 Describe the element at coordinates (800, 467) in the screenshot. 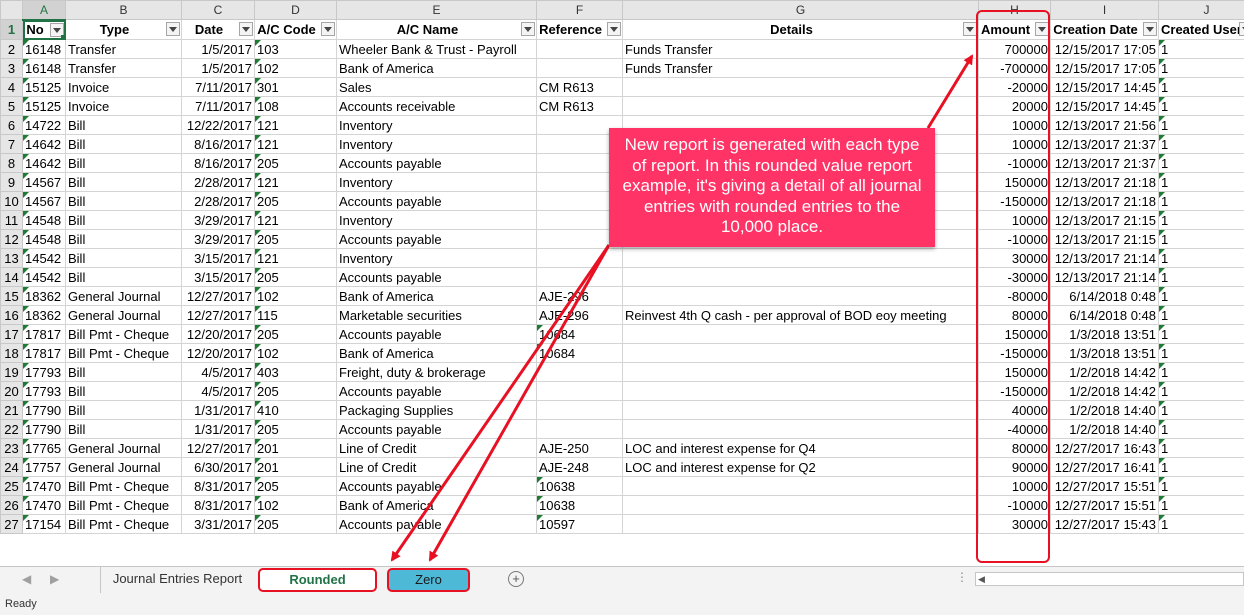

I see `cell-details: LOC and interest expense for Q2` at that location.